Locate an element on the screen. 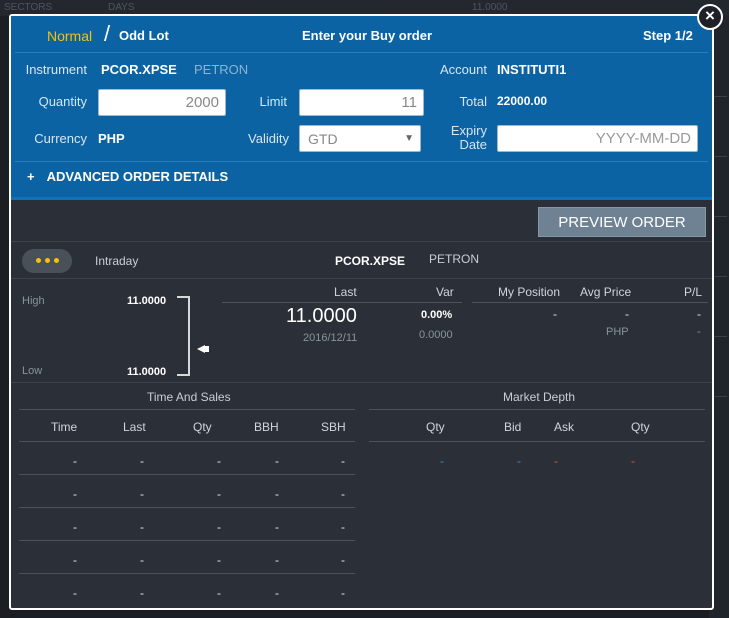 The width and height of the screenshot is (729, 618). range-pointer-tail is located at coordinates (206, 349).